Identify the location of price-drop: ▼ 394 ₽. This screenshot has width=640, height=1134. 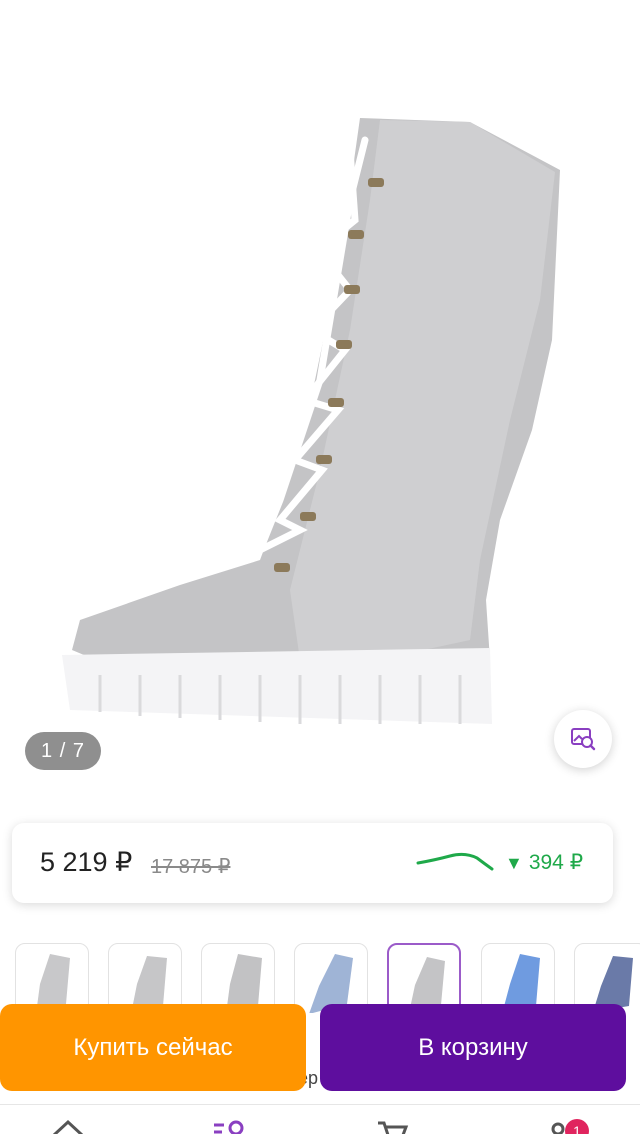
(544, 862).